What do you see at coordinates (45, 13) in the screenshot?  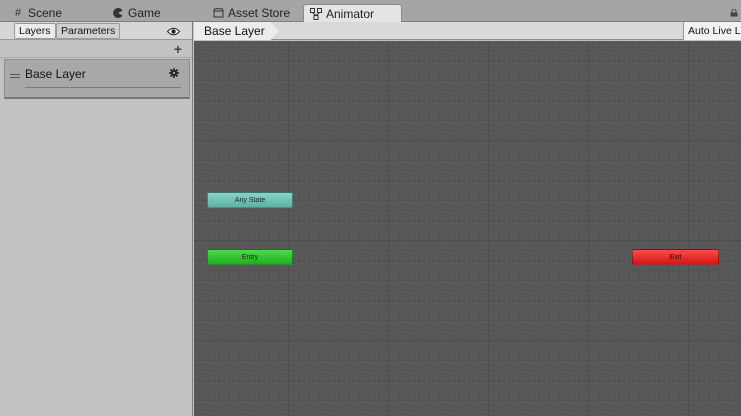 I see `tab-scene-label: Scene` at bounding box center [45, 13].